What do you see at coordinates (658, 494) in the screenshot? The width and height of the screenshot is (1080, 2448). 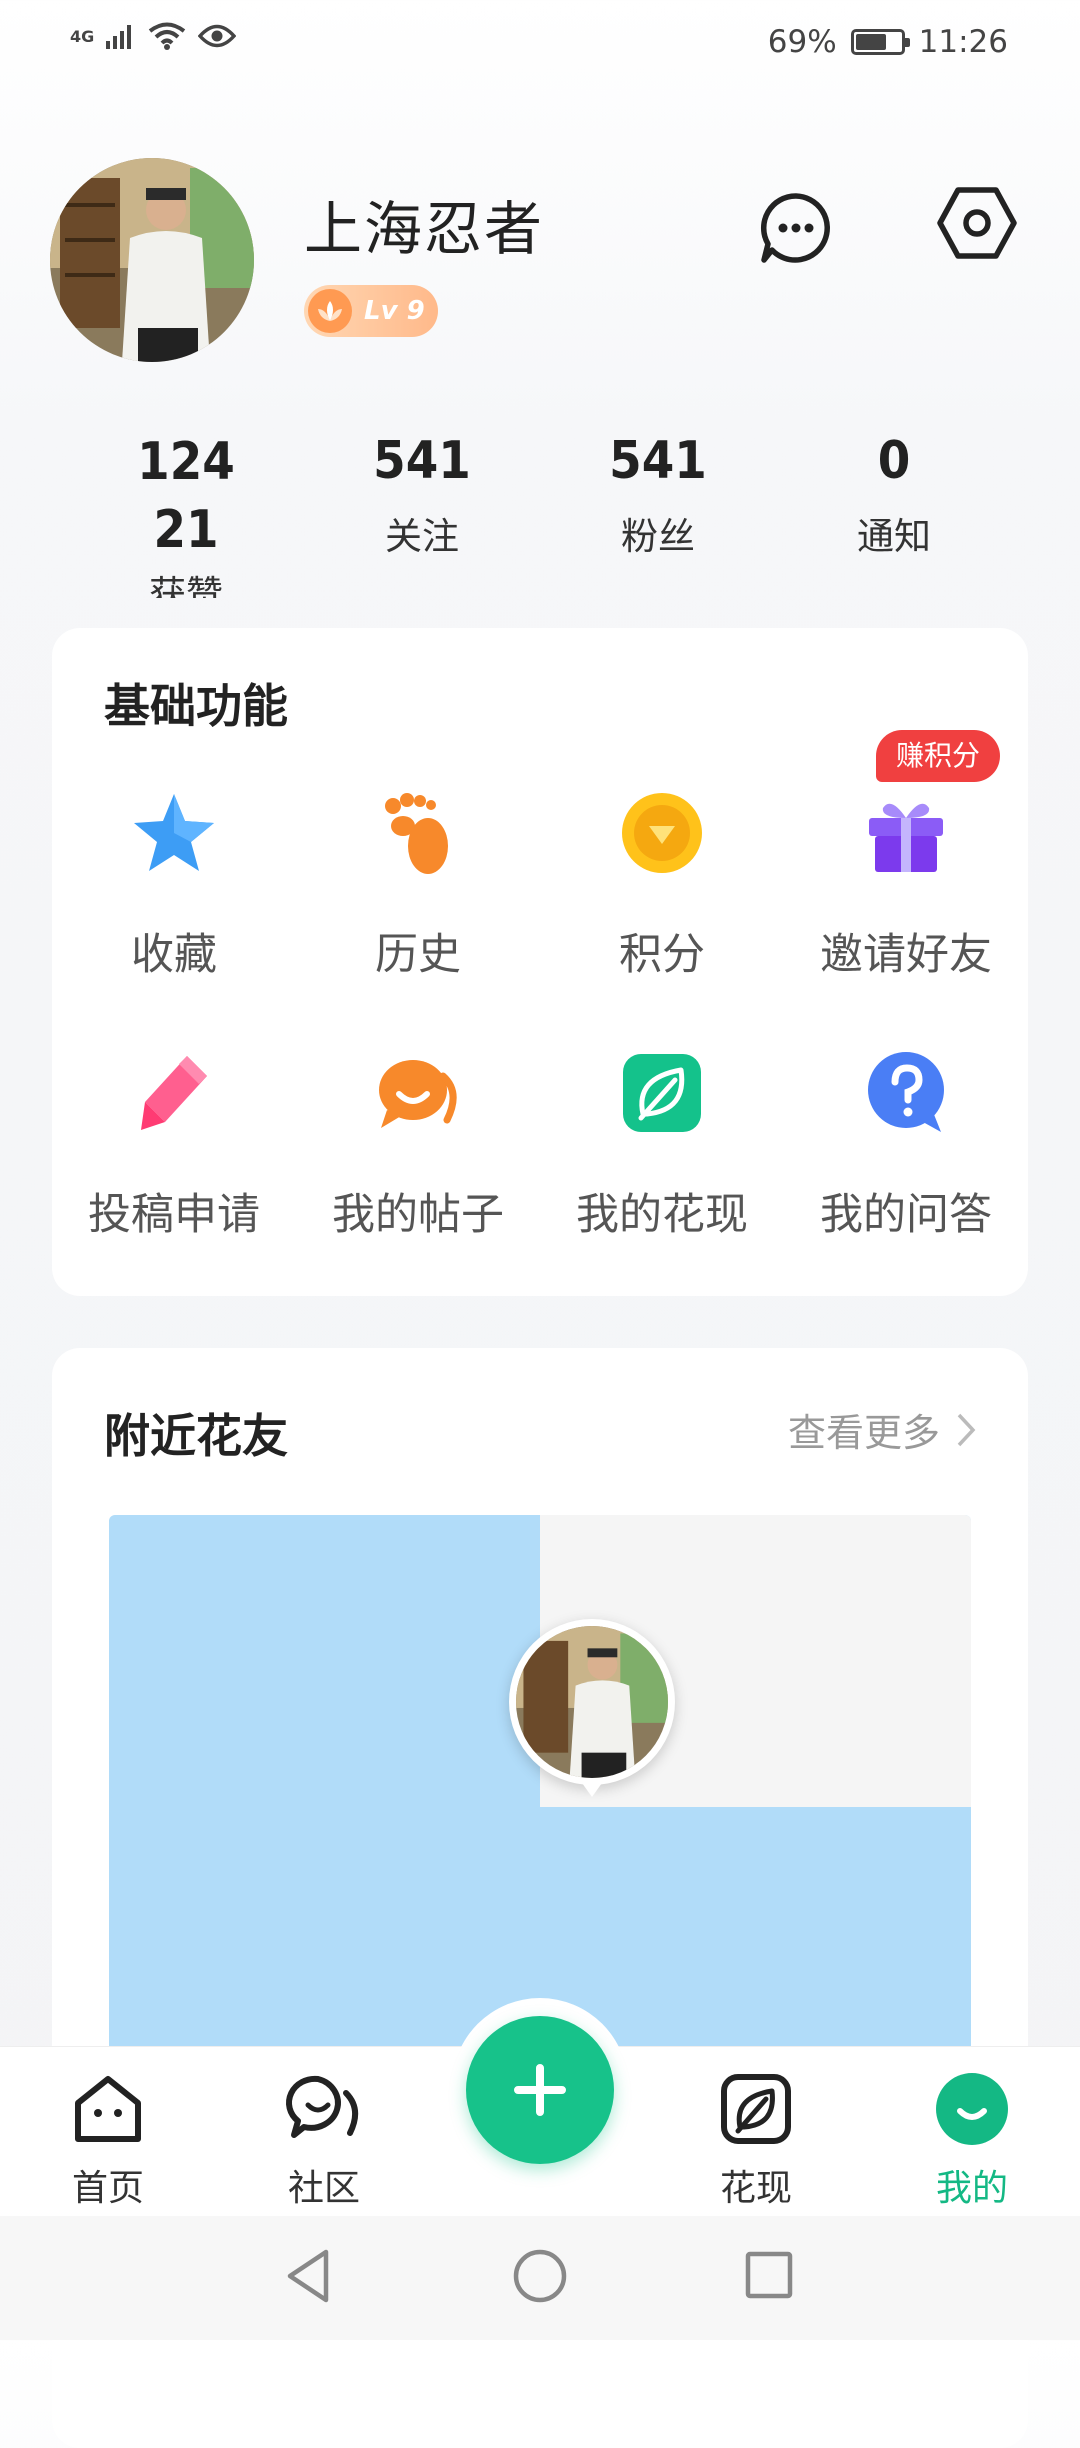 I see `stat-fans: 541 粉丝` at bounding box center [658, 494].